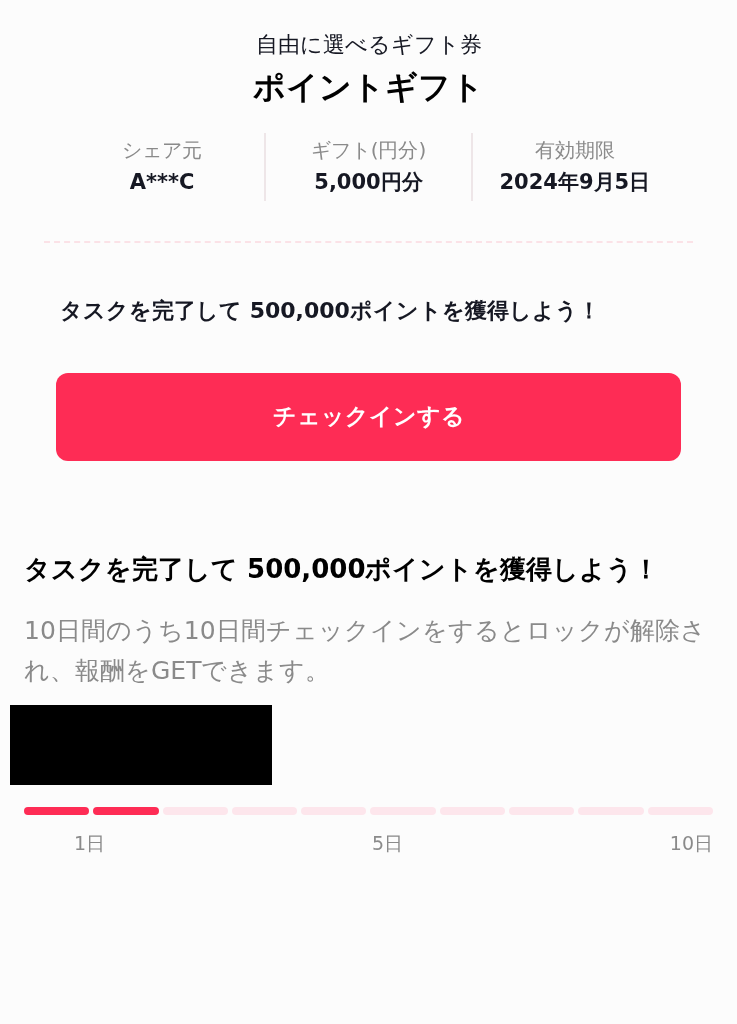 The height and width of the screenshot is (1024, 737). I want to click on task-description: 10日間のうち10日間チェックインをするとロックが解除され、報酬をGETできます。, so click(365, 650).